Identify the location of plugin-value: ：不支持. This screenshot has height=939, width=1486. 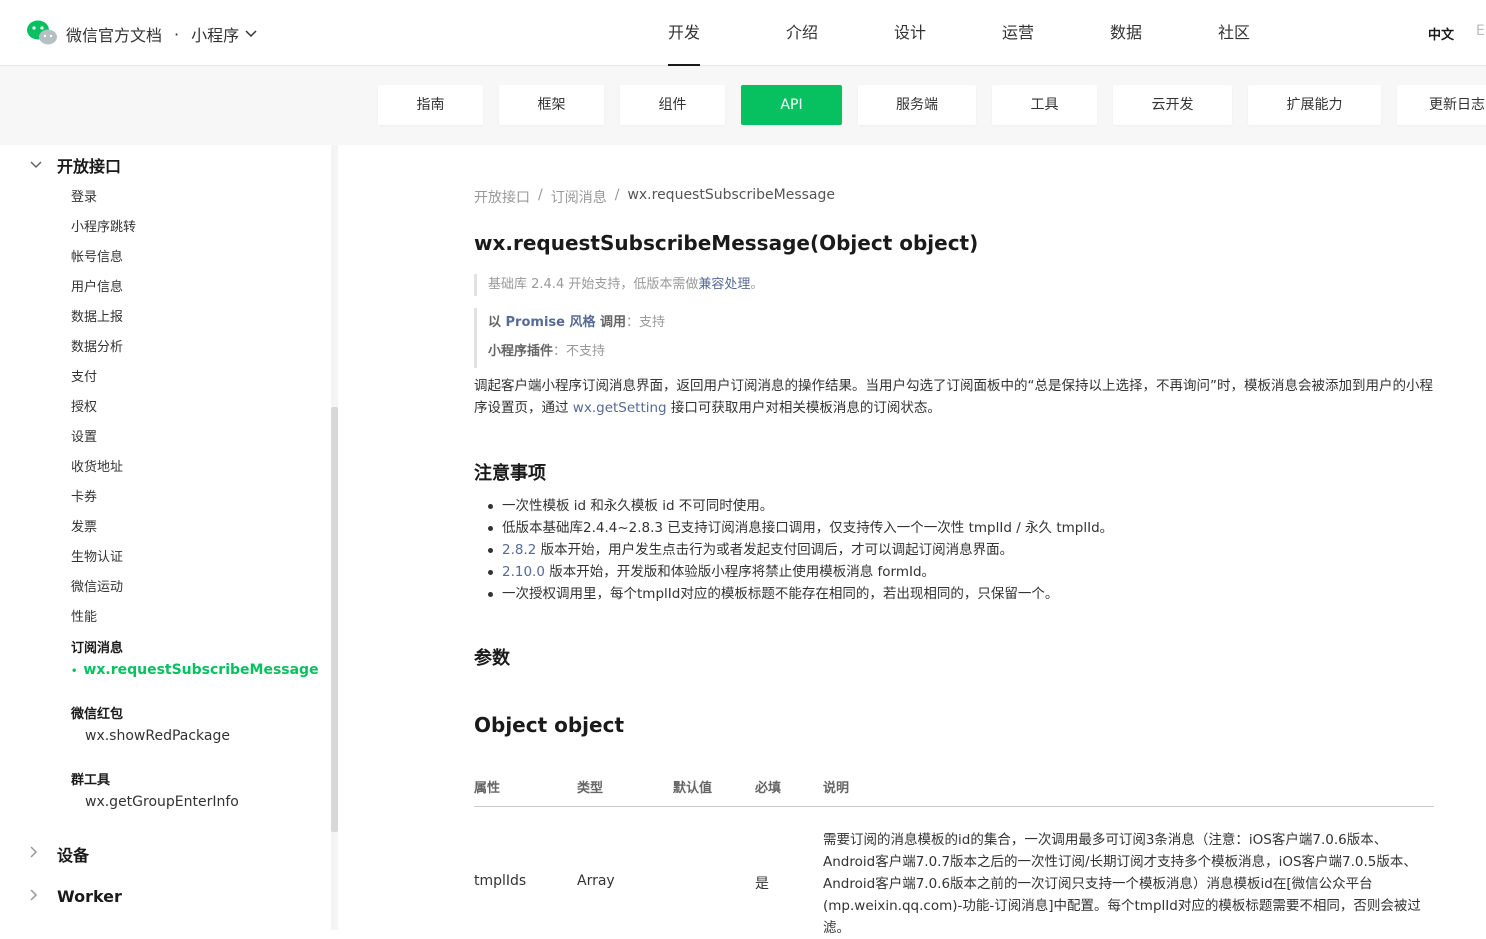
(579, 351).